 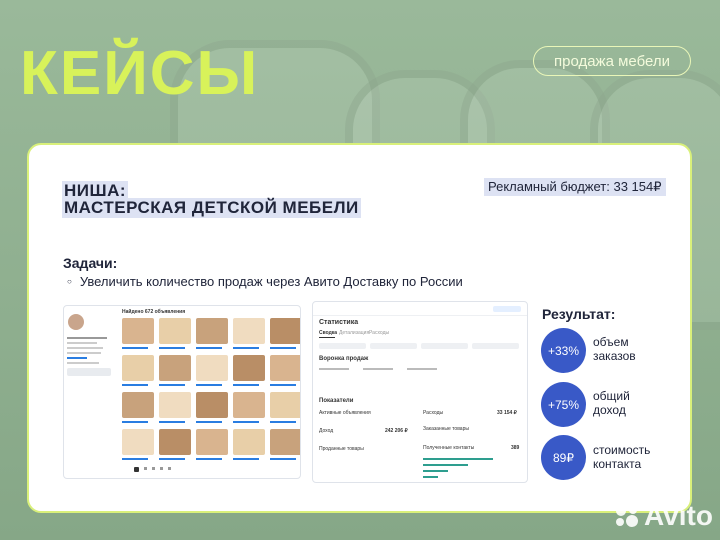 I want to click on metric-sold: Проданные товары, so click(x=341, y=449).